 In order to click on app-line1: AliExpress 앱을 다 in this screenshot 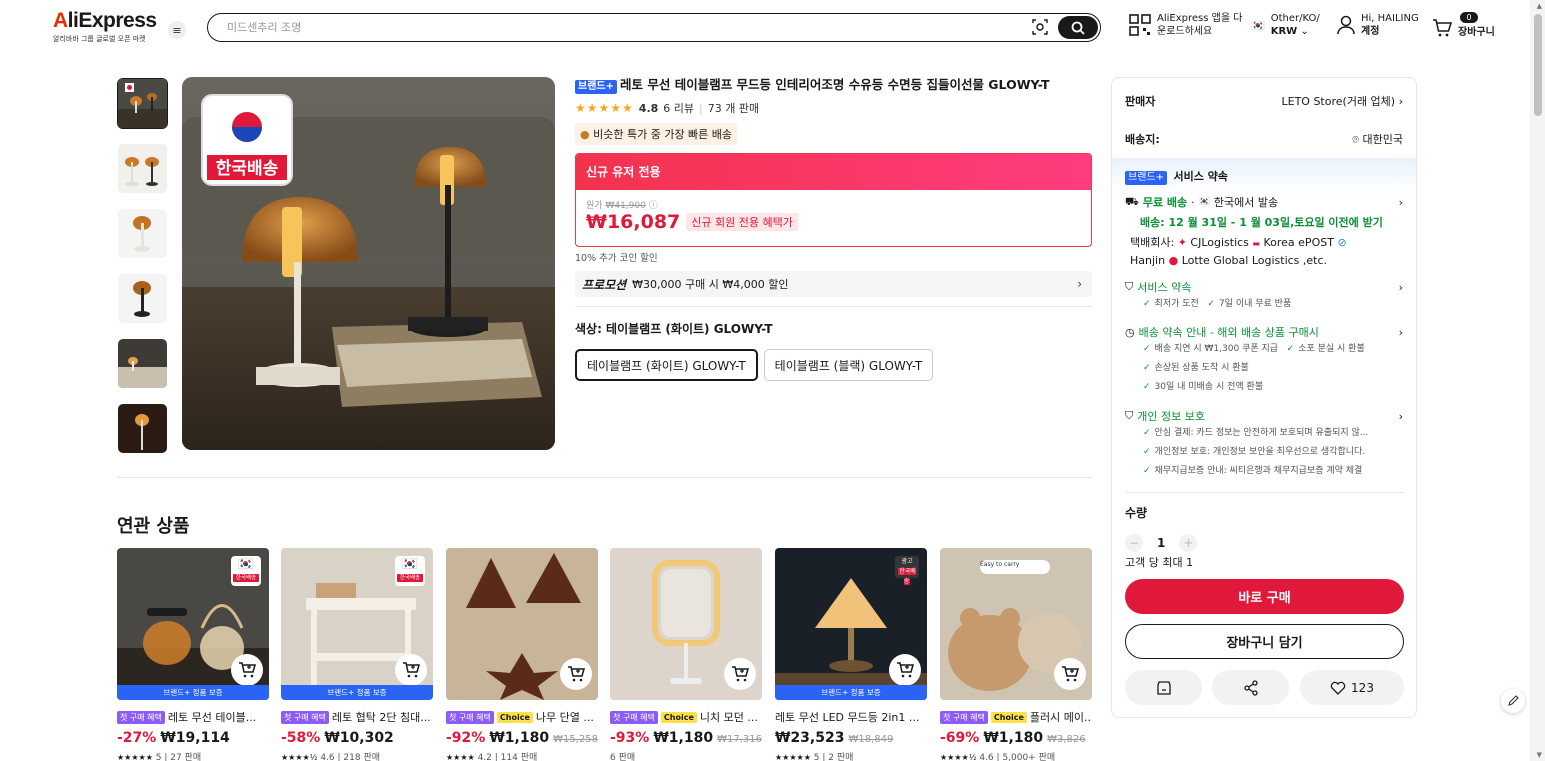, I will do `click(1200, 18)`.